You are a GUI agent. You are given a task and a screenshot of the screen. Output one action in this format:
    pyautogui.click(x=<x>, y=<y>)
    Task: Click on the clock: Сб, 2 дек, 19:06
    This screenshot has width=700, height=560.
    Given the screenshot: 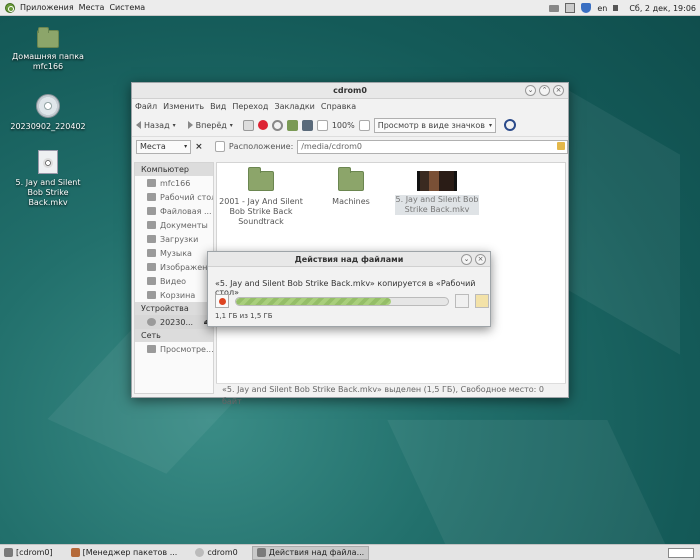 What is the action you would take?
    pyautogui.click(x=662, y=8)
    